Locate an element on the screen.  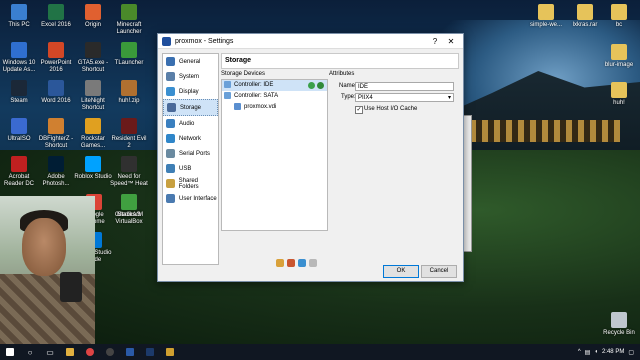
tree-controller-sata: Controller: SATA is located at coordinates (274, 96).